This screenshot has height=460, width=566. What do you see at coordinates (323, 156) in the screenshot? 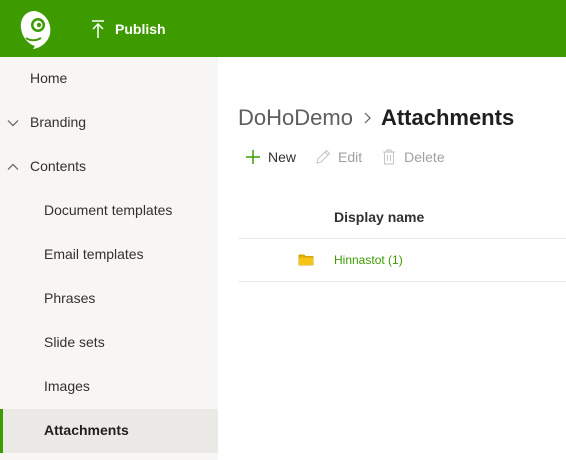
I see `pencil-icon` at bounding box center [323, 156].